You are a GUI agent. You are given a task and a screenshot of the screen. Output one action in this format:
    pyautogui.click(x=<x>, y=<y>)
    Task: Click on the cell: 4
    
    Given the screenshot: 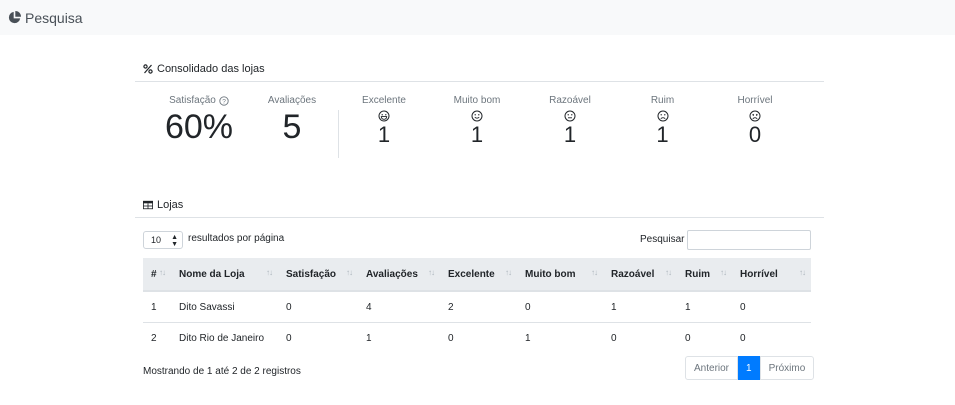 What is the action you would take?
    pyautogui.click(x=399, y=307)
    